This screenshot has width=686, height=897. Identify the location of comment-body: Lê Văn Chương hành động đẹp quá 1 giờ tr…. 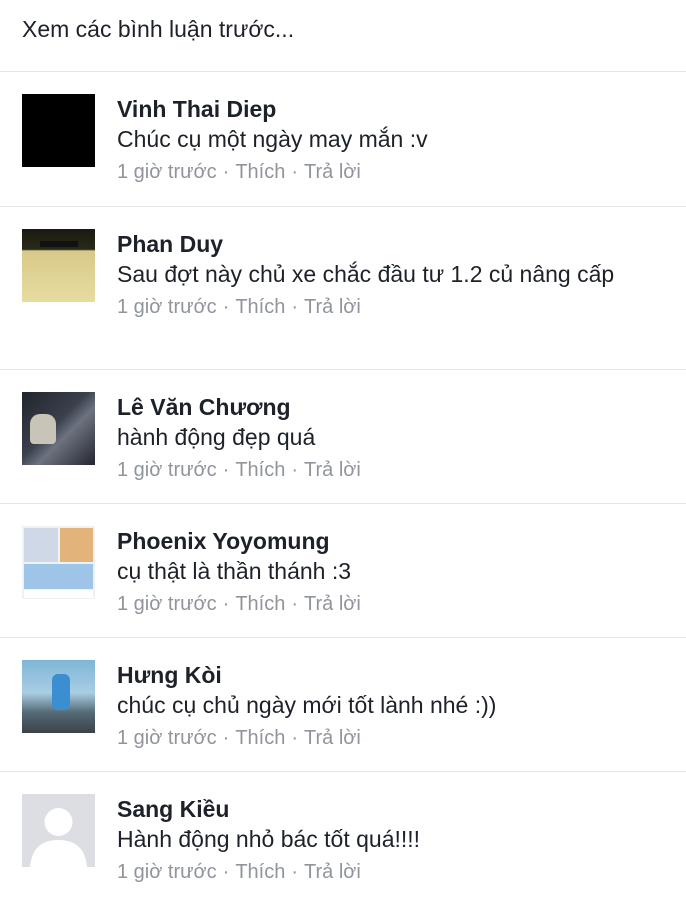
(390, 447).